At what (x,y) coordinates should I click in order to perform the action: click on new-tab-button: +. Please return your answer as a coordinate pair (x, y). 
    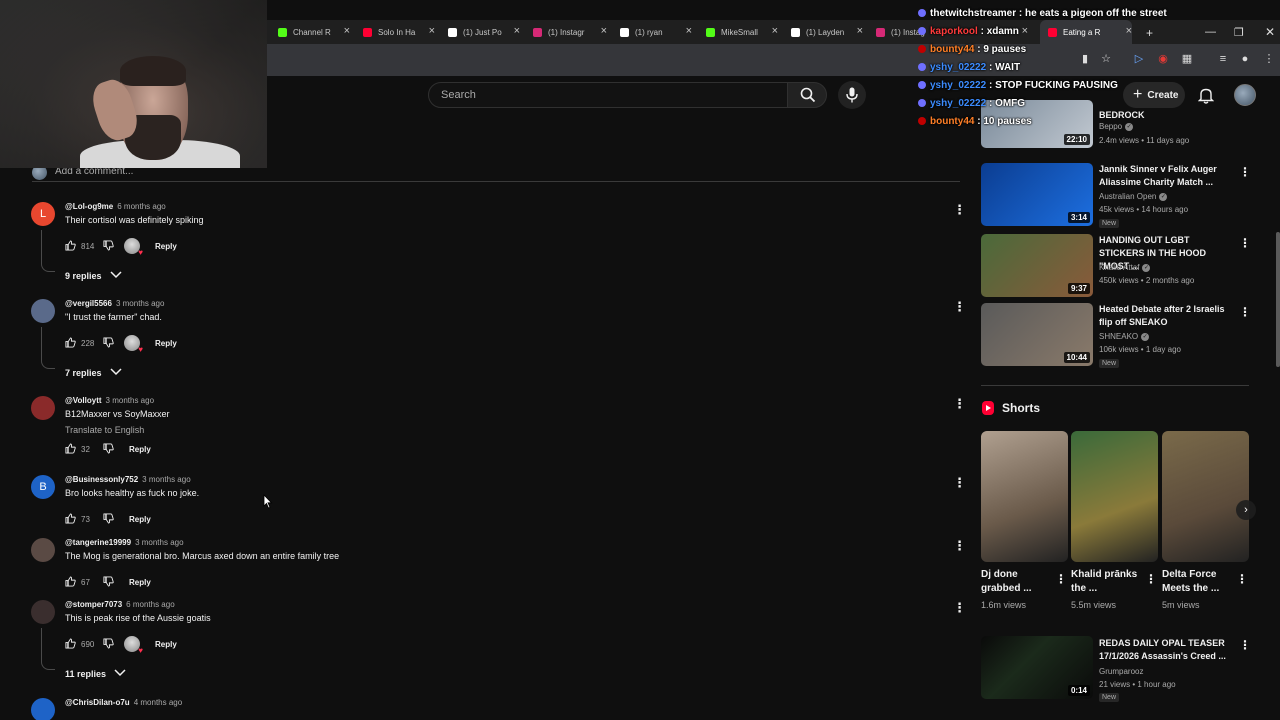
    Looking at the image, I should click on (1149, 33).